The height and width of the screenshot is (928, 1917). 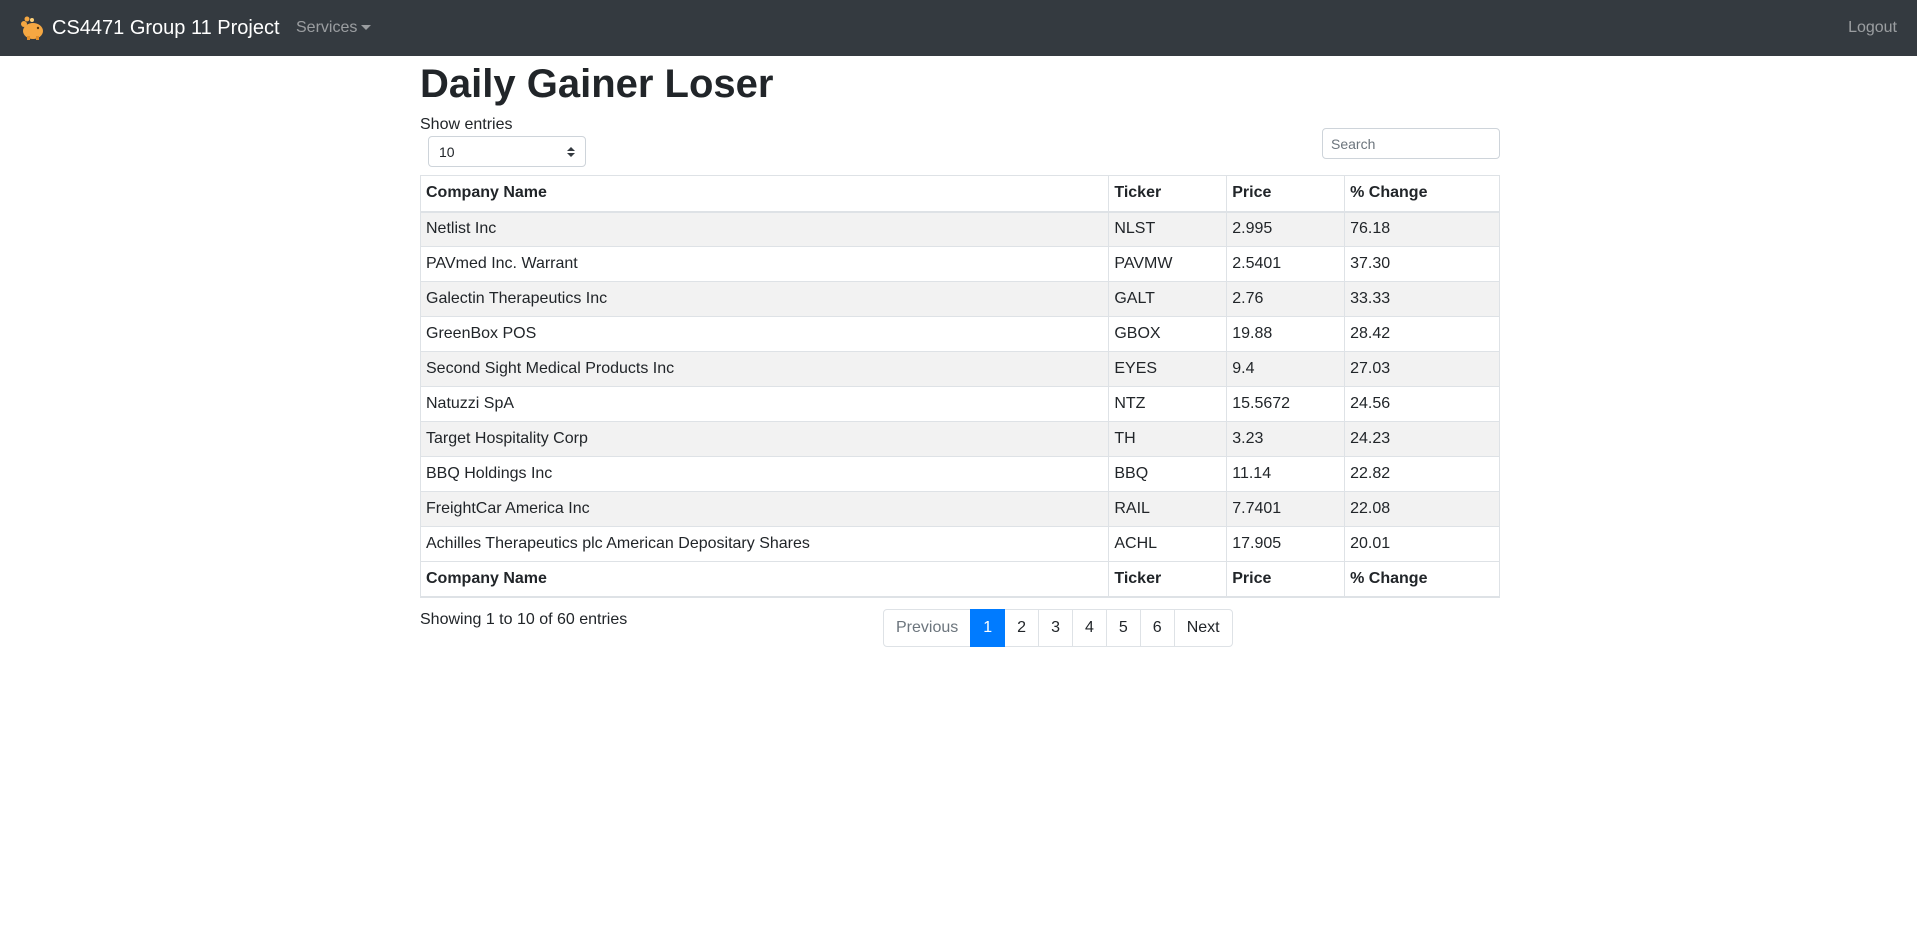 I want to click on table-row: FreightCar America Inc RAIL 7.7401 22.08, so click(x=959, y=509).